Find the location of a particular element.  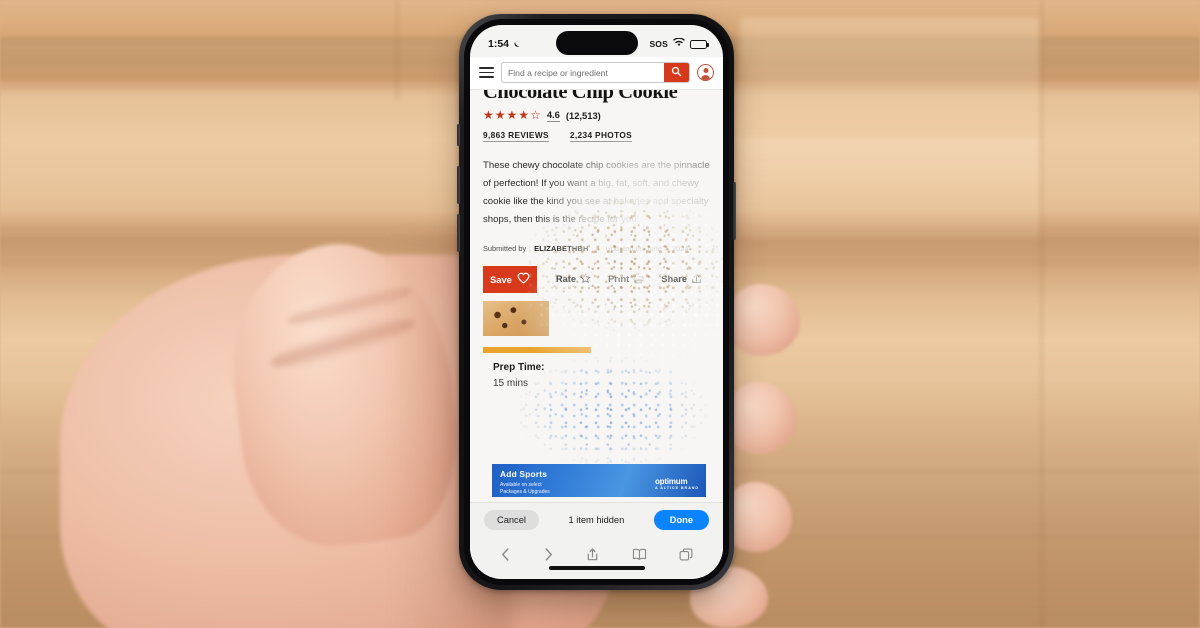

prep-time-value: 15 mins is located at coordinates (511, 383).